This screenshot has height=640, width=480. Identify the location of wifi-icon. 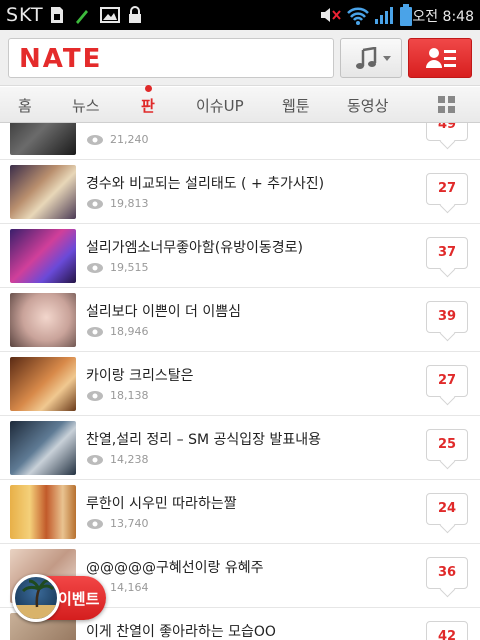
(358, 16).